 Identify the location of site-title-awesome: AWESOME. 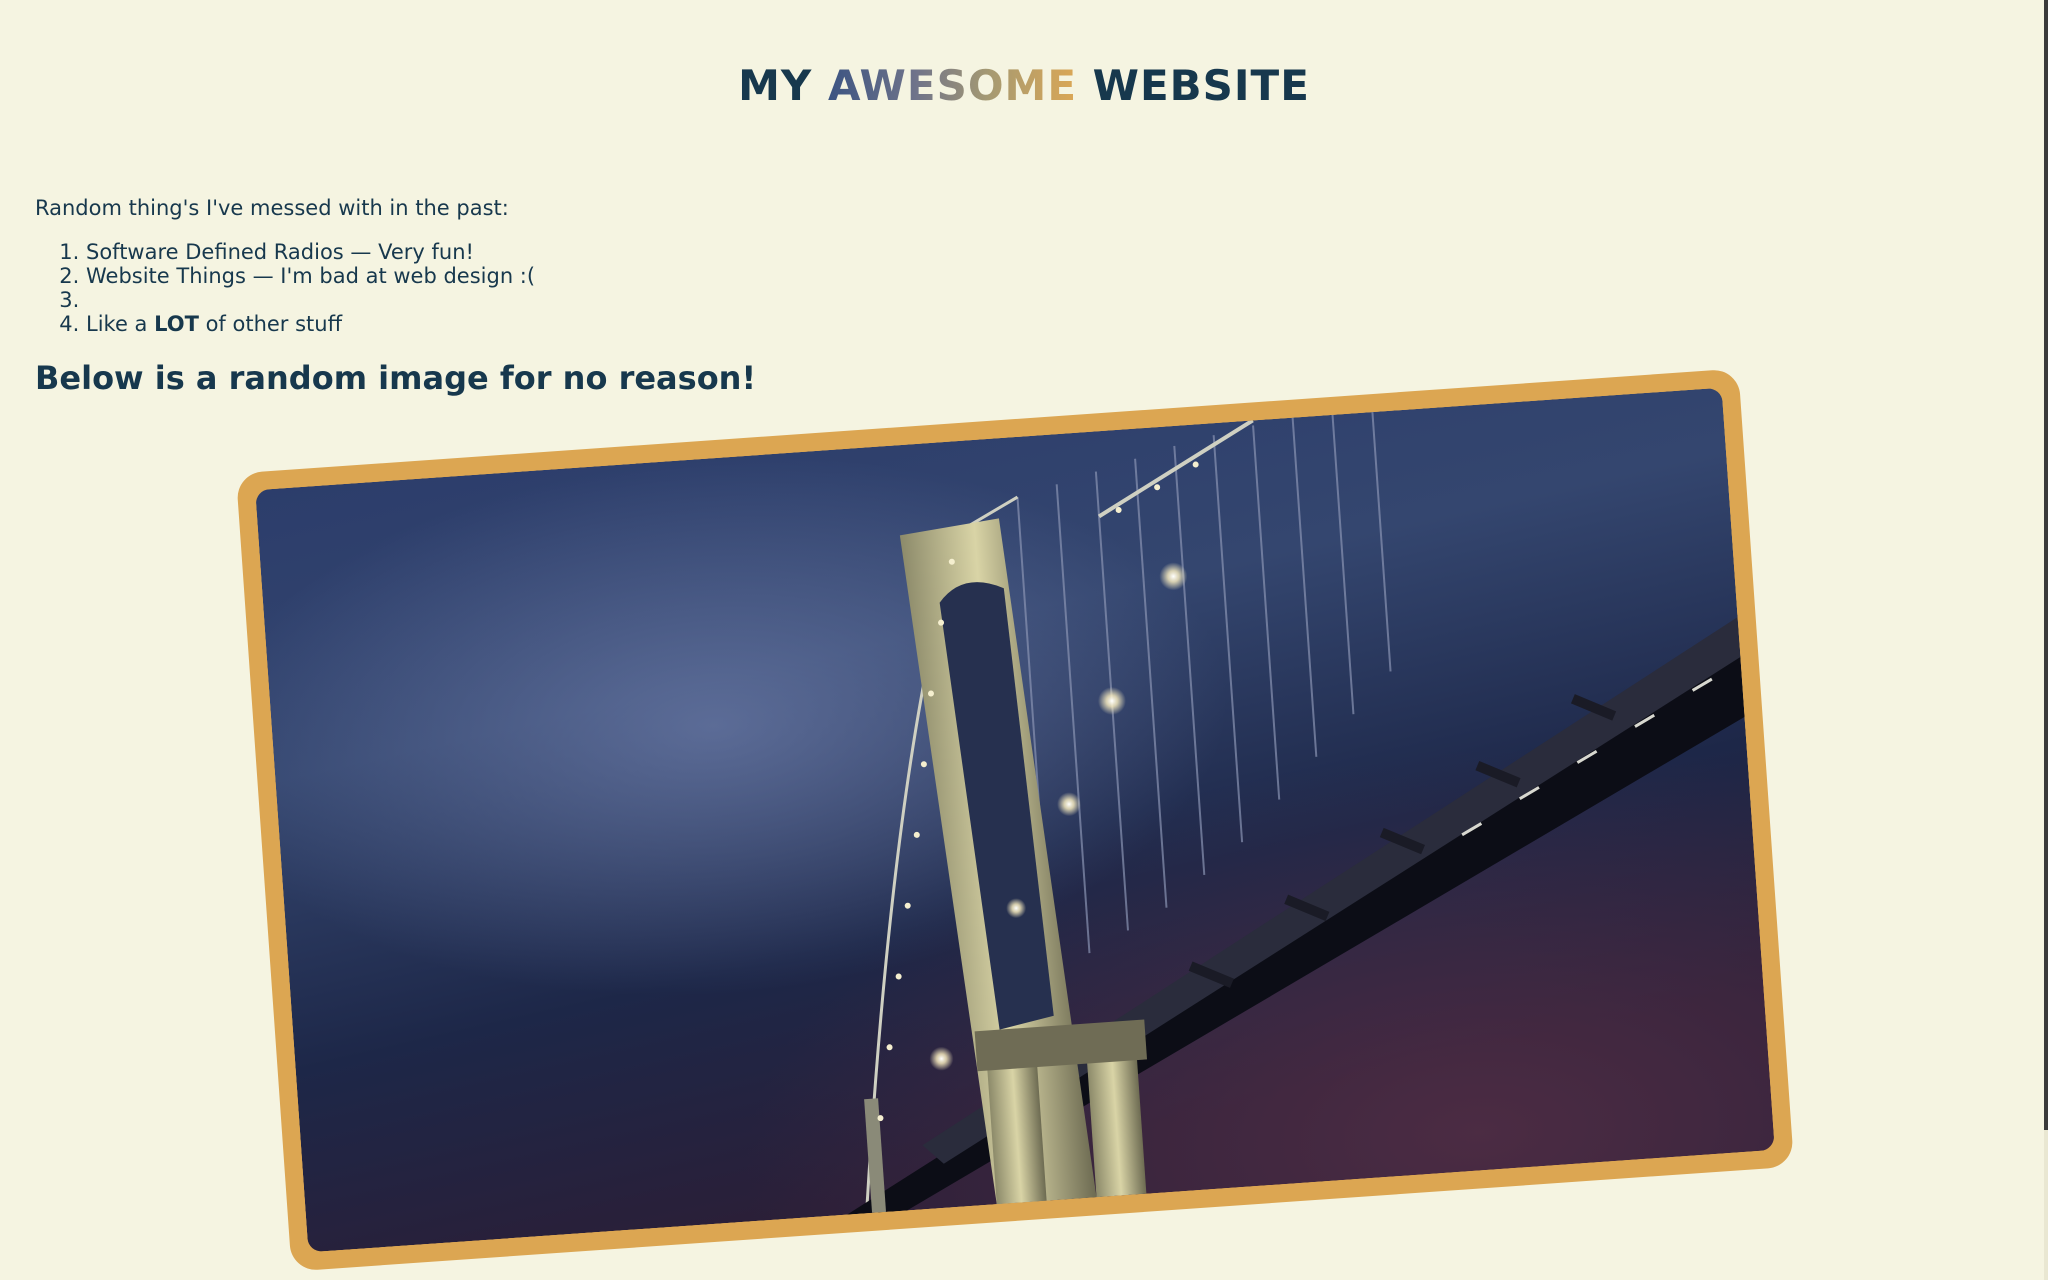
(952, 85).